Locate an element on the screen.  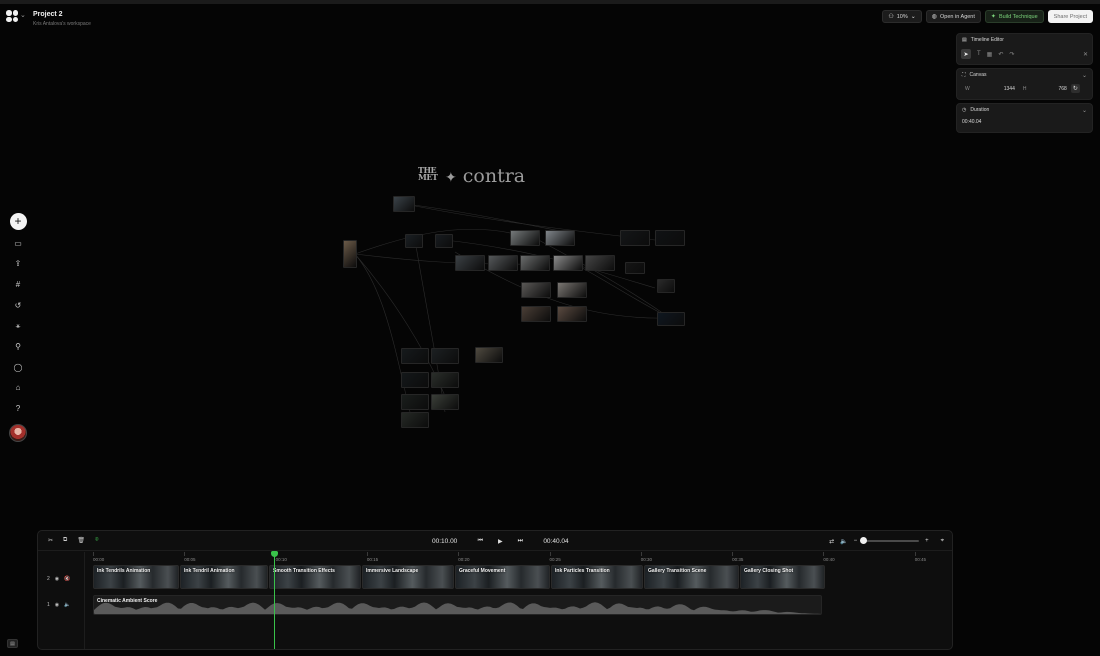
mute-icon: 🔇 is located at coordinates (67, 579).